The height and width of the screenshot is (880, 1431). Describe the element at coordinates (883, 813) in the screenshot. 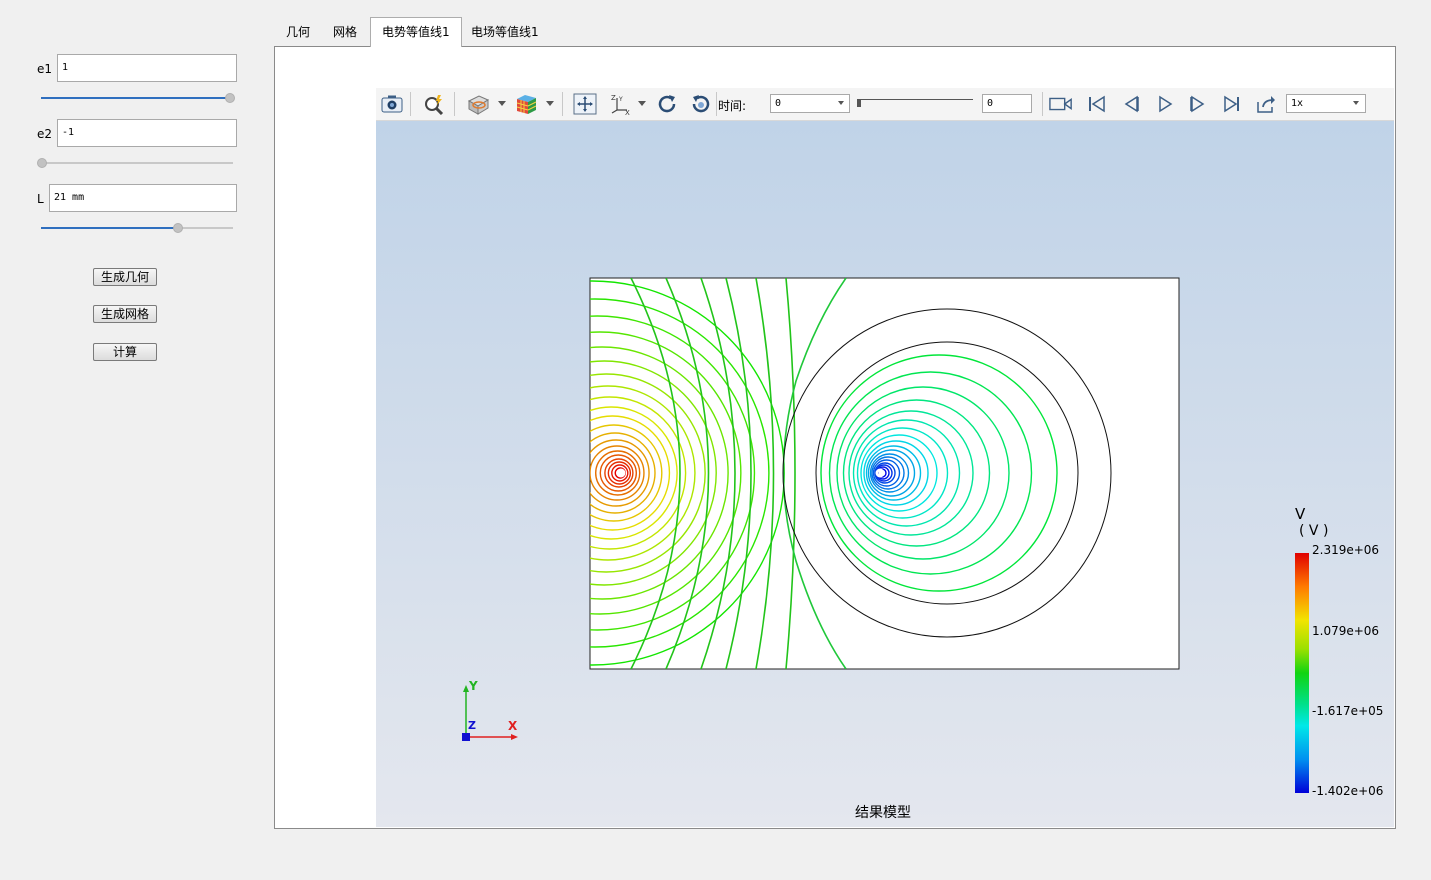

I see `viewport-title: 结果模型` at that location.